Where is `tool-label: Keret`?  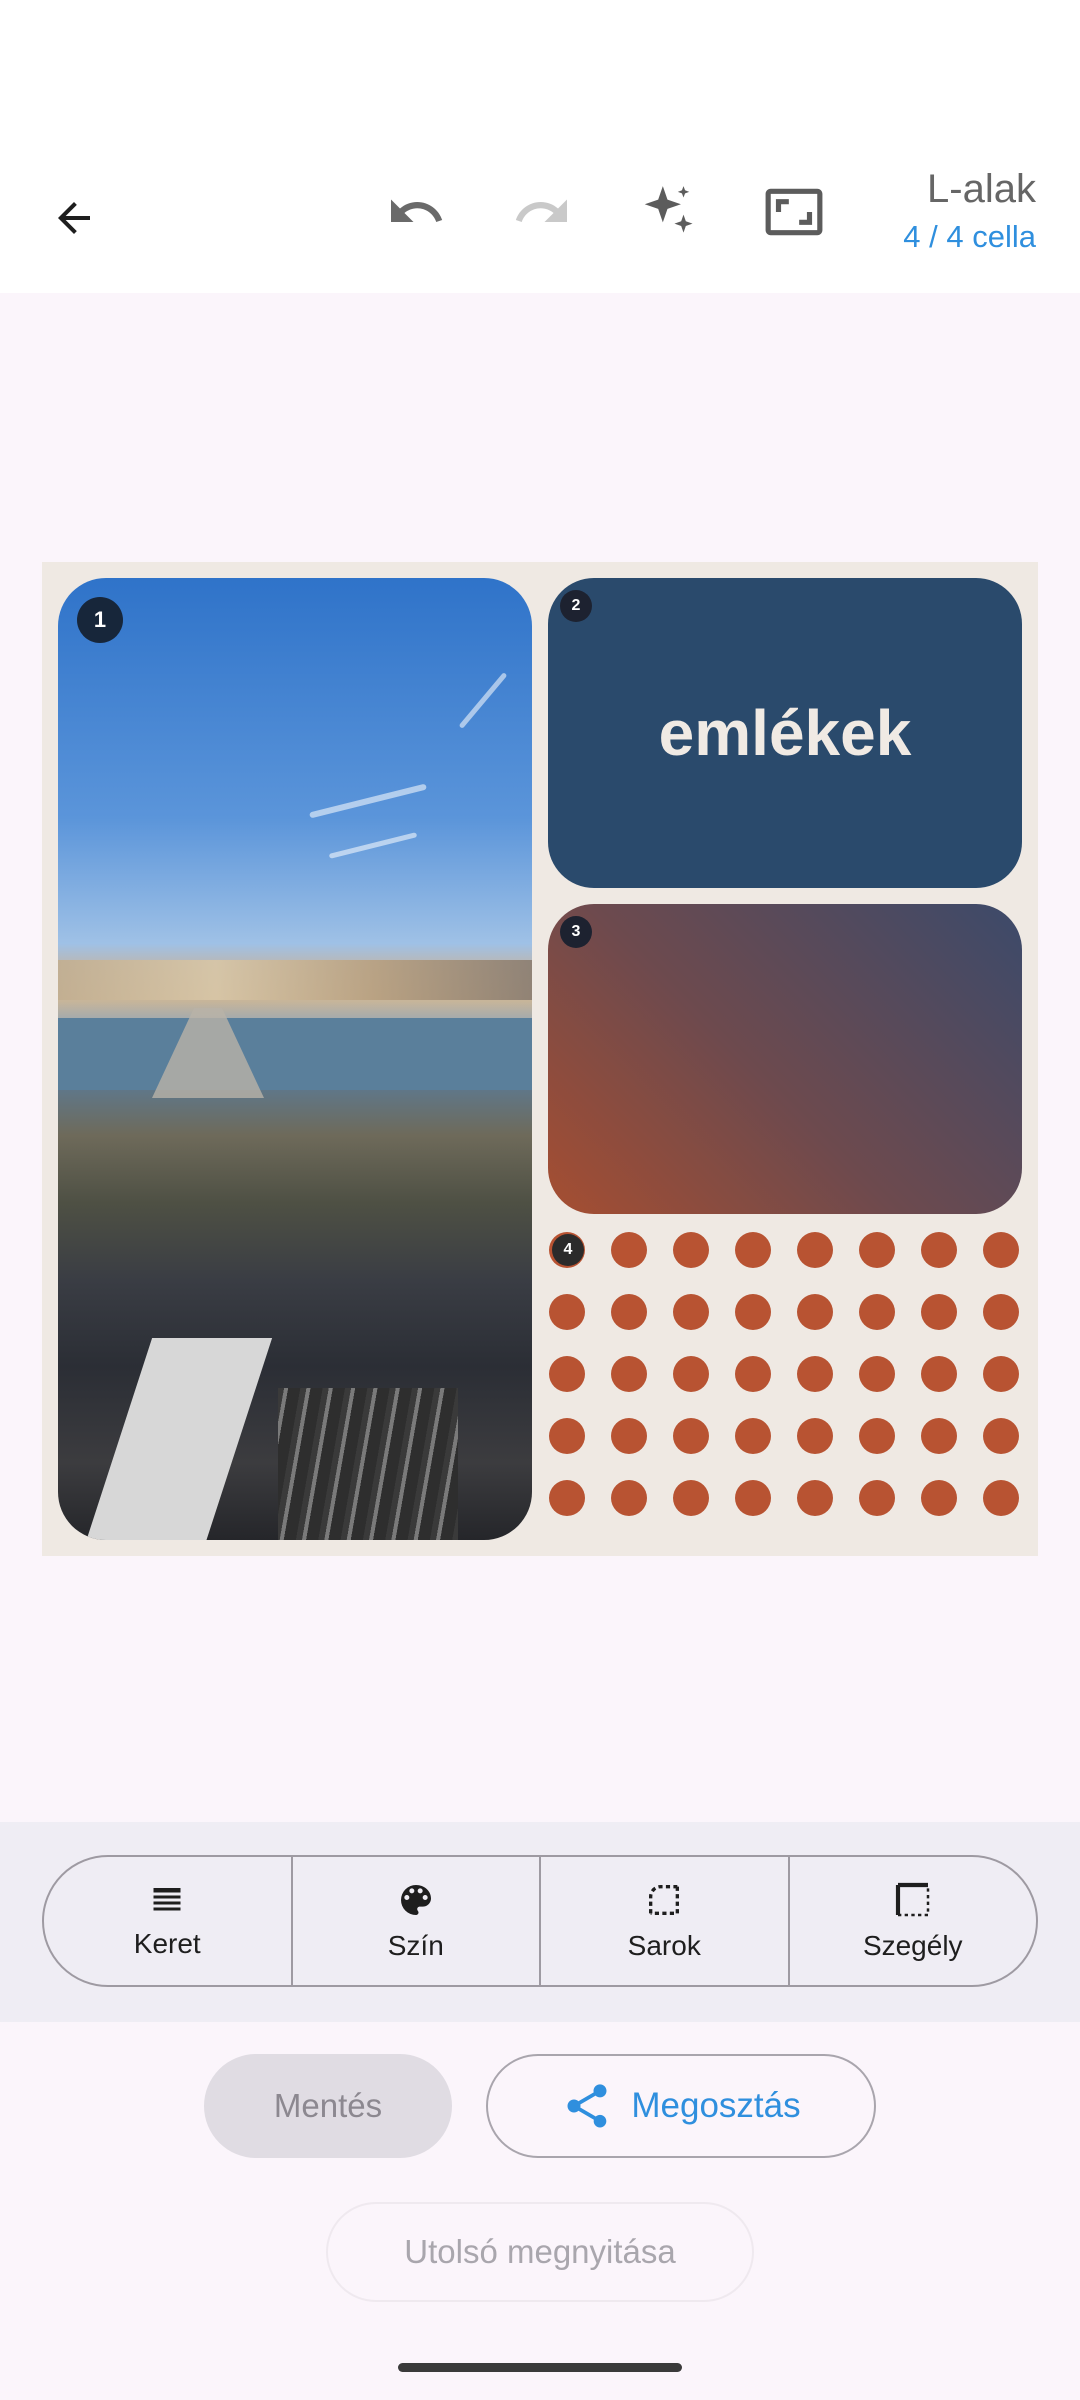
tool-label: Keret is located at coordinates (167, 1943).